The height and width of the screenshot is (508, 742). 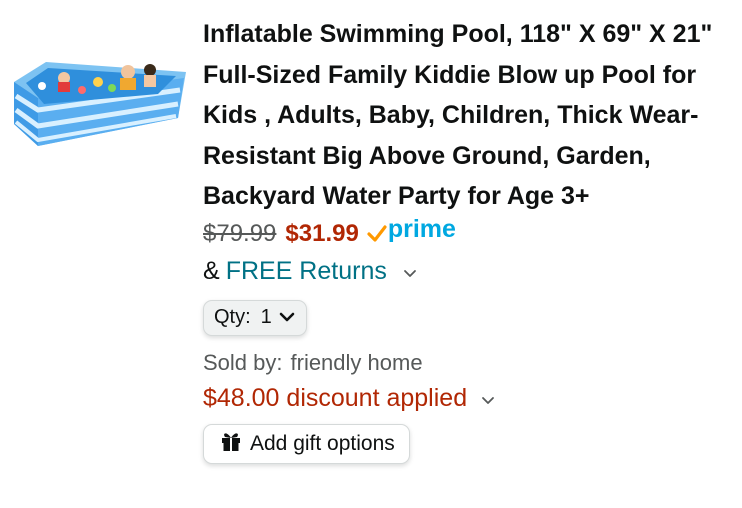 What do you see at coordinates (335, 398) in the screenshot?
I see `discount-text: $48.00 discount applied` at bounding box center [335, 398].